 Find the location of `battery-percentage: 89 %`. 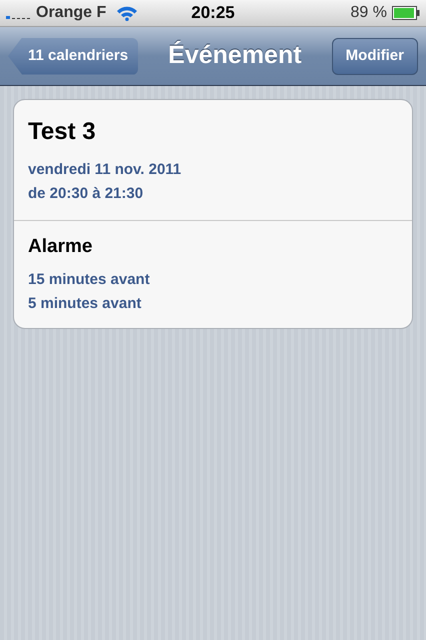

battery-percentage: 89 % is located at coordinates (368, 13).